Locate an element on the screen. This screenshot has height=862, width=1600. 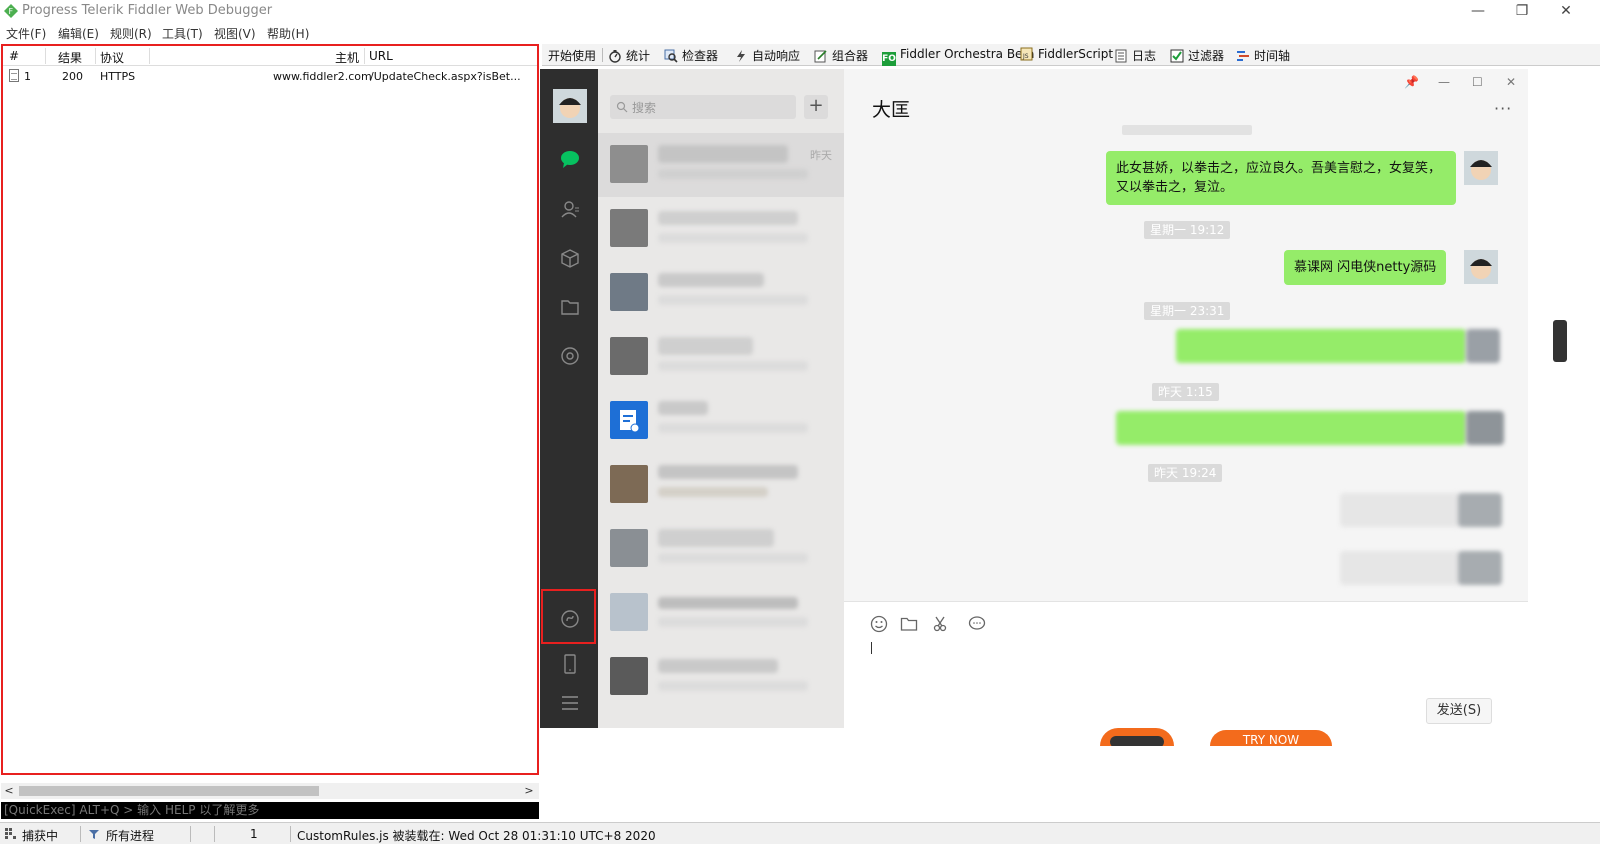
tab-timeline: 时间轴 is located at coordinates (1263, 56).